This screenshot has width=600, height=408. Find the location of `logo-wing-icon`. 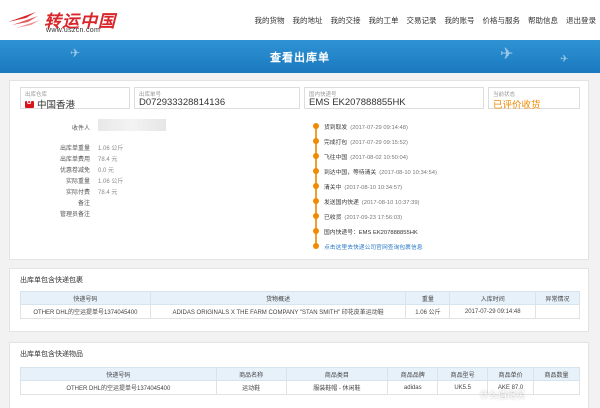

logo-wing-icon is located at coordinates (24, 20).